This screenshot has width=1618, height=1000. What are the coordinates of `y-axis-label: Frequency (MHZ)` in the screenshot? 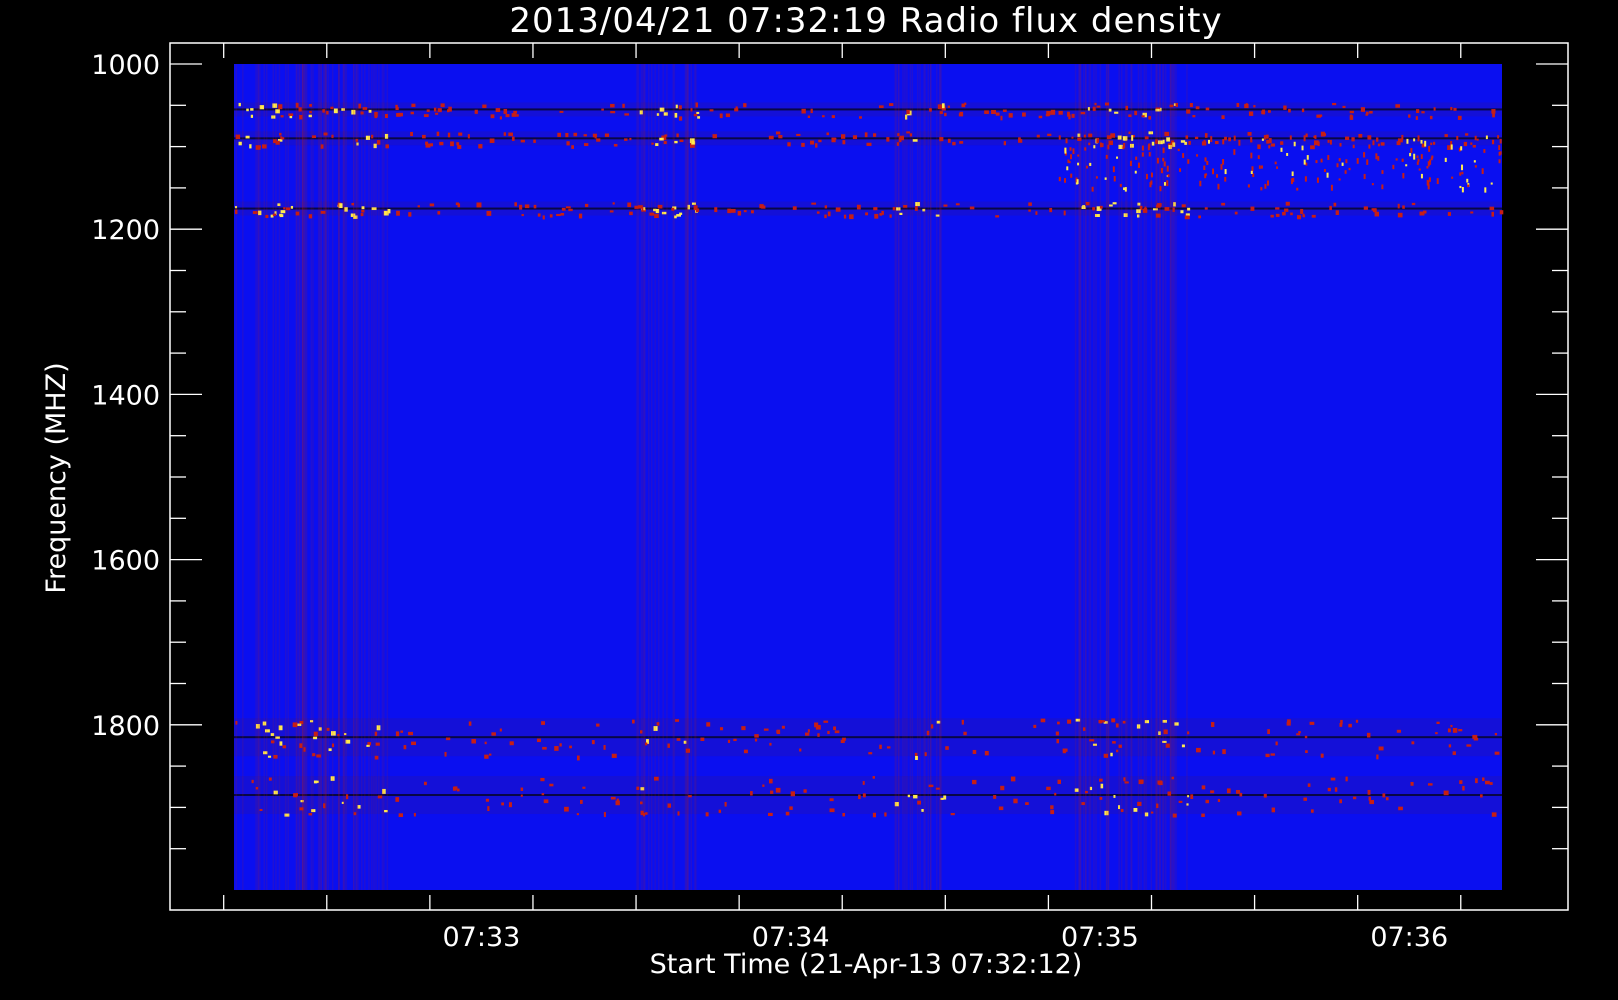 It's located at (56, 477).